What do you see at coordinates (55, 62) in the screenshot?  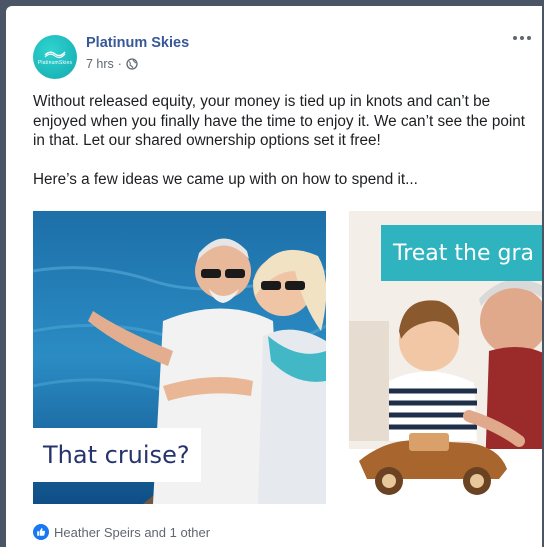 I see `avatar-logo-text: PlatinumSkies` at bounding box center [55, 62].